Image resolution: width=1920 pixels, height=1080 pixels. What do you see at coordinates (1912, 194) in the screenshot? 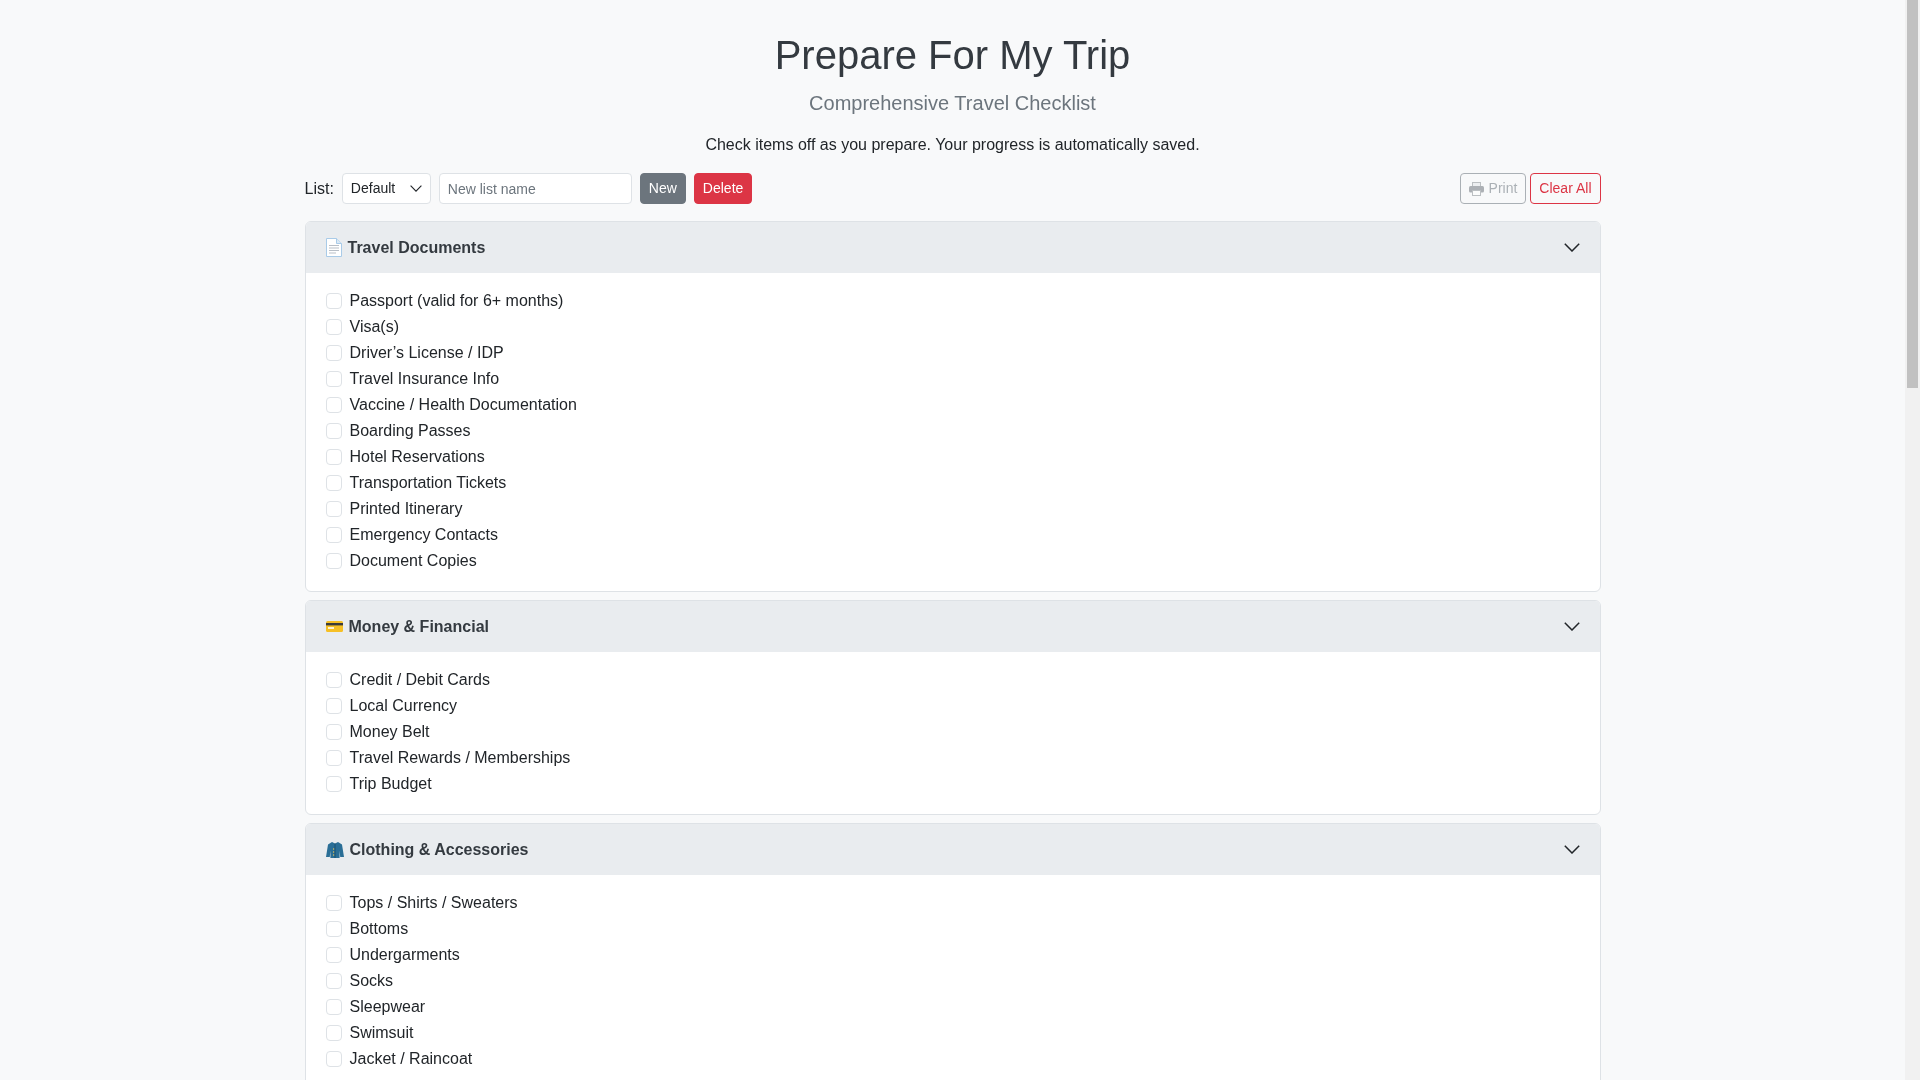
I see `scrollbar-thumb` at bounding box center [1912, 194].